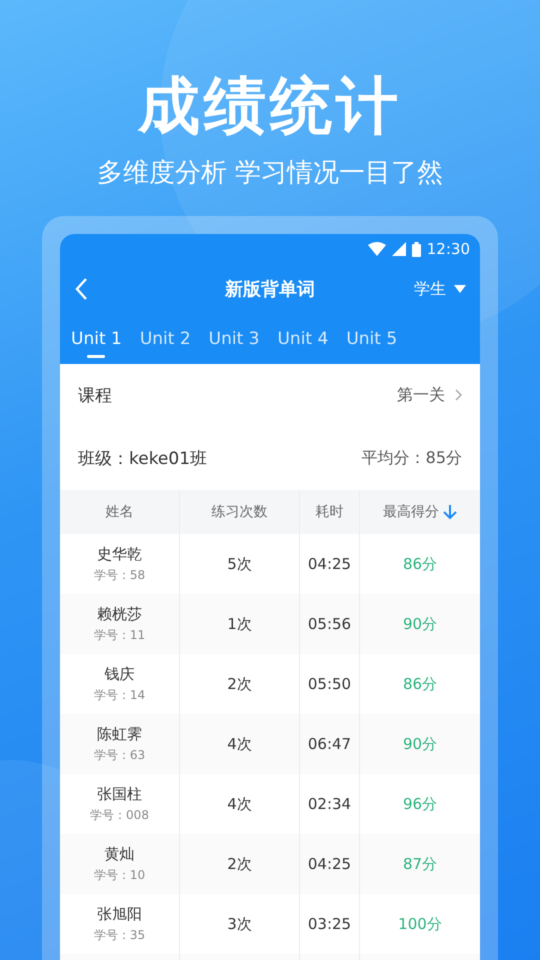 The width and height of the screenshot is (540, 960). Describe the element at coordinates (303, 339) in the screenshot. I see `unit-tab: Unit 4` at that location.